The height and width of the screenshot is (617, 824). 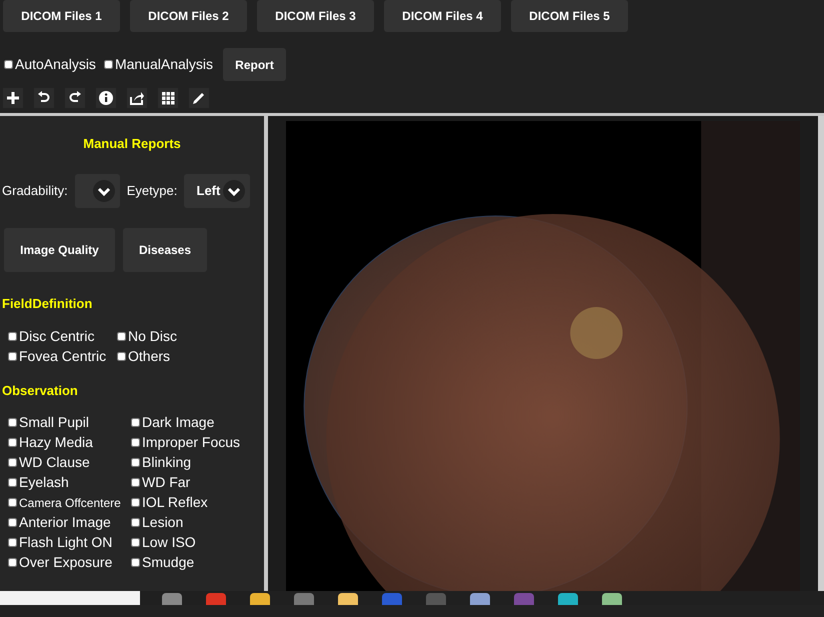 I want to click on checkbox-label: WD Clause, so click(x=54, y=462).